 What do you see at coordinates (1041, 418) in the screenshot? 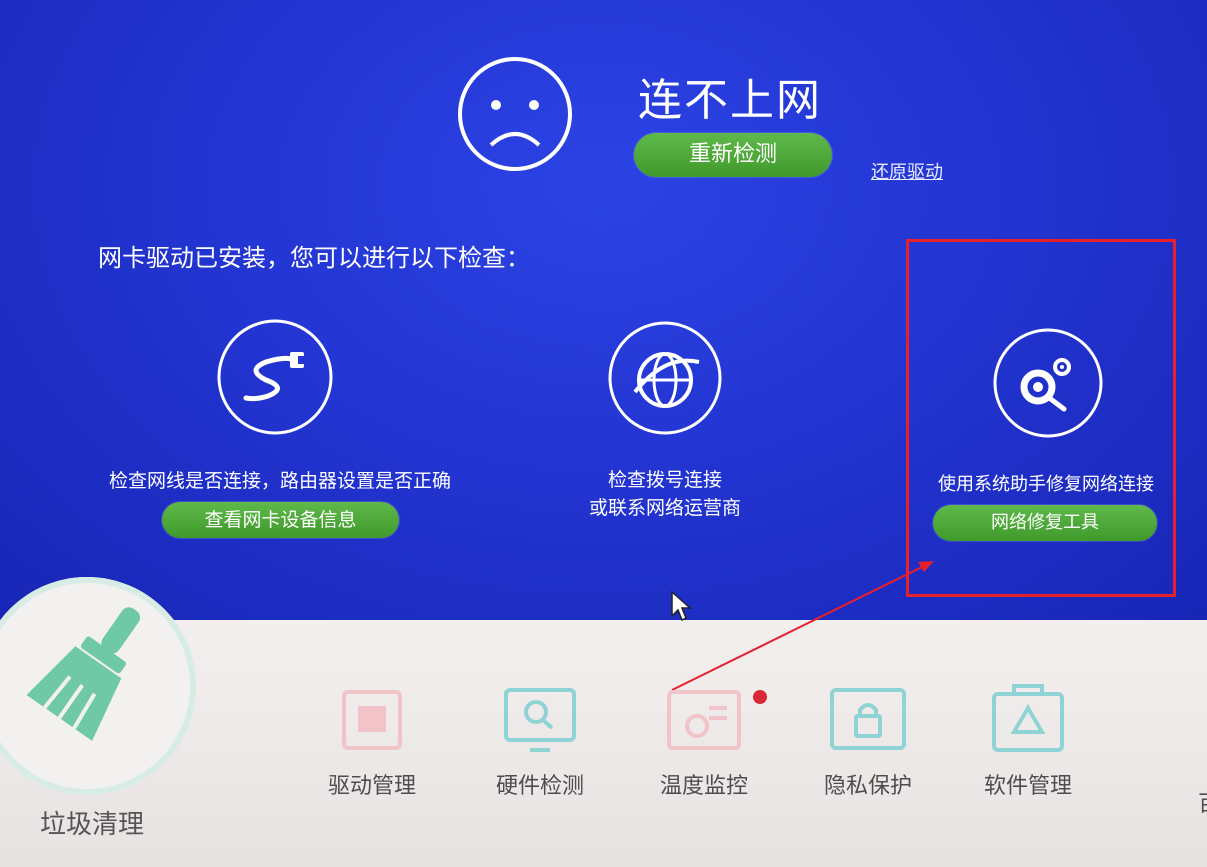
I see `highlight-box` at bounding box center [1041, 418].